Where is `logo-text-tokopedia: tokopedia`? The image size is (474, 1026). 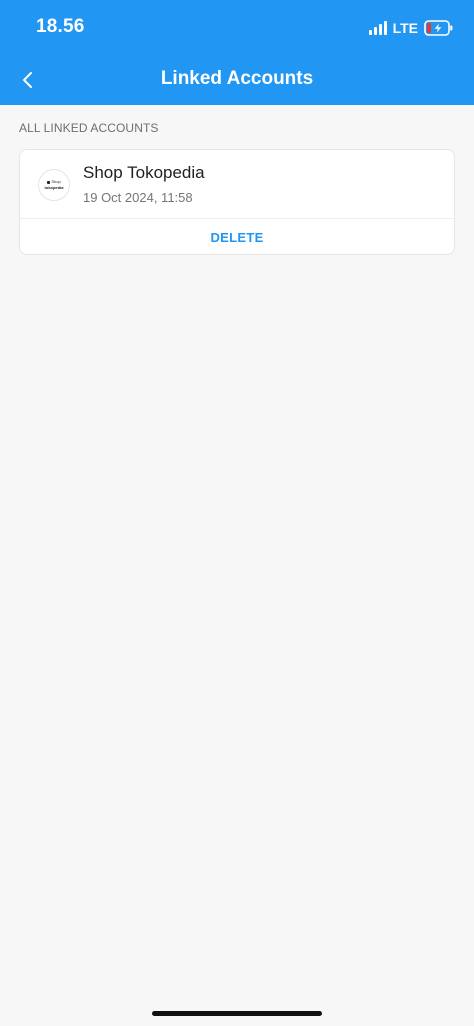
logo-text-tokopedia: tokopedia is located at coordinates (54, 187).